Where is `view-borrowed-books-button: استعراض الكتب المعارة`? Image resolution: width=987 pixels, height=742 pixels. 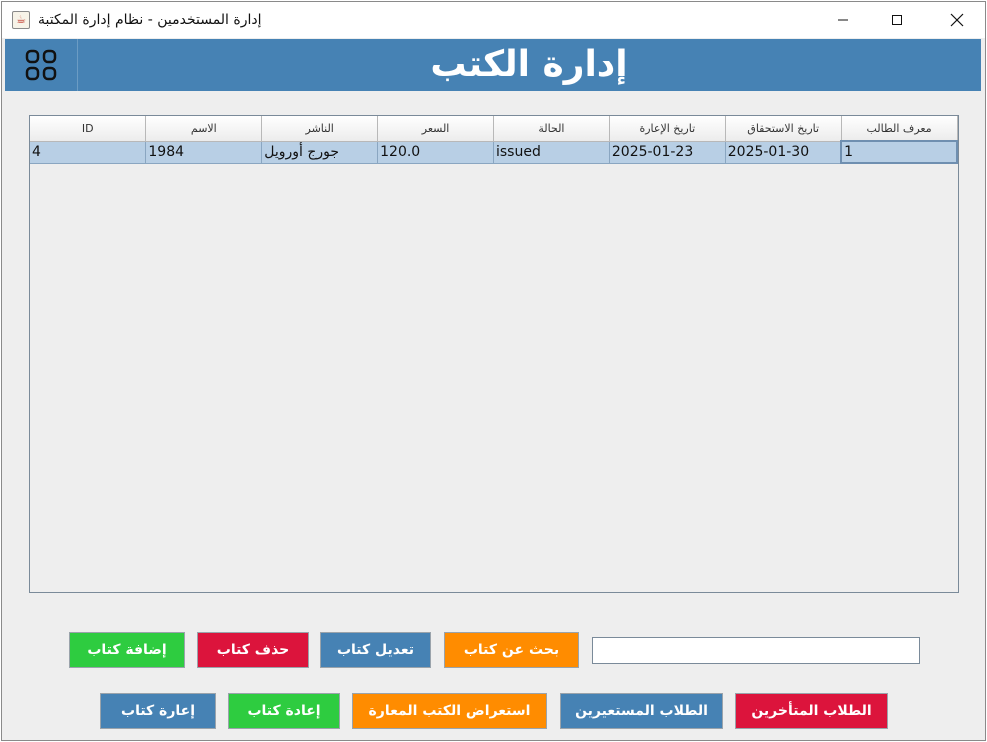 view-borrowed-books-button: استعراض الكتب المعارة is located at coordinates (449, 711).